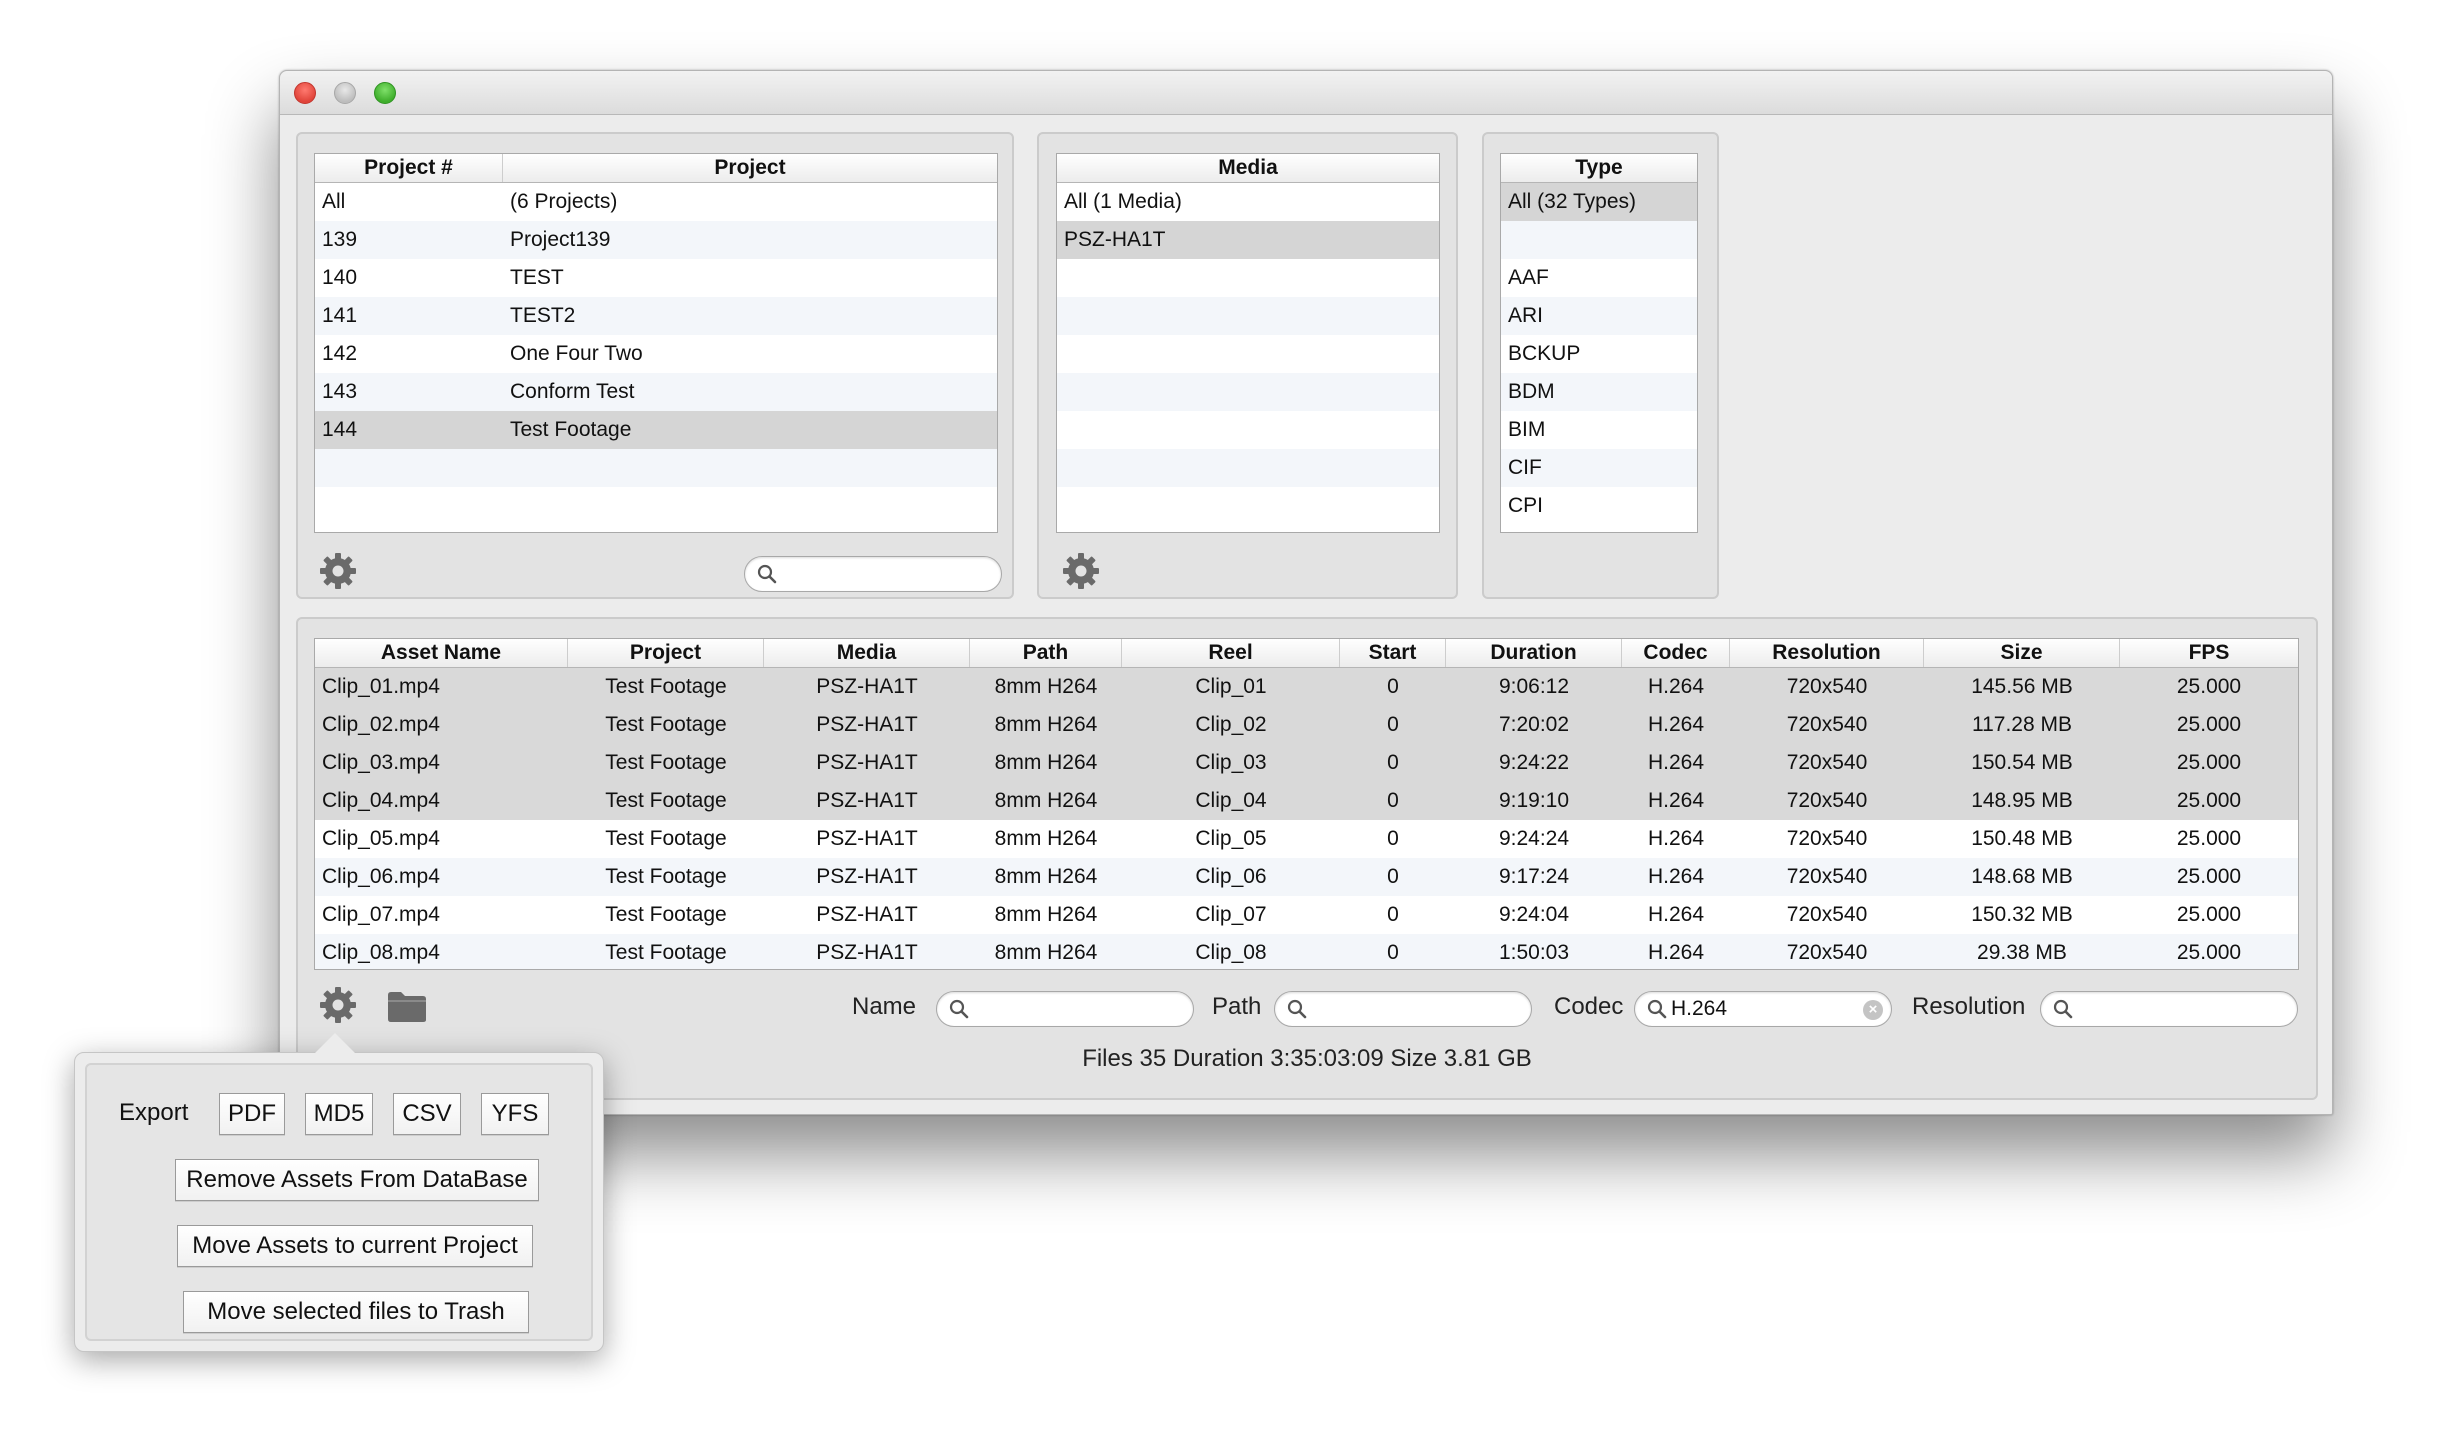  Describe the element at coordinates (345, 93) in the screenshot. I see `minimize-button` at that location.